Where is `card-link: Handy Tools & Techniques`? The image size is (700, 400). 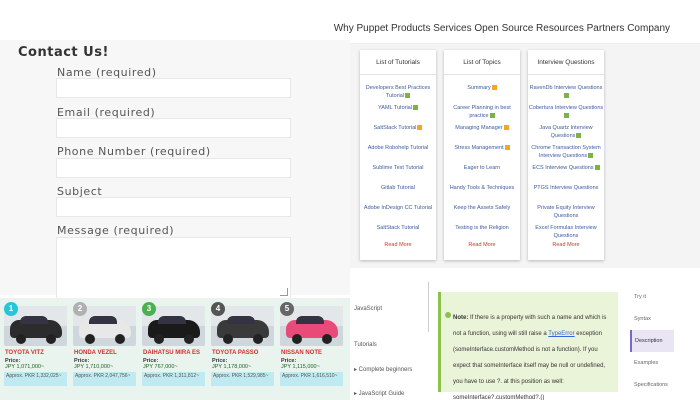 card-link: Handy Tools & Techniques is located at coordinates (482, 190).